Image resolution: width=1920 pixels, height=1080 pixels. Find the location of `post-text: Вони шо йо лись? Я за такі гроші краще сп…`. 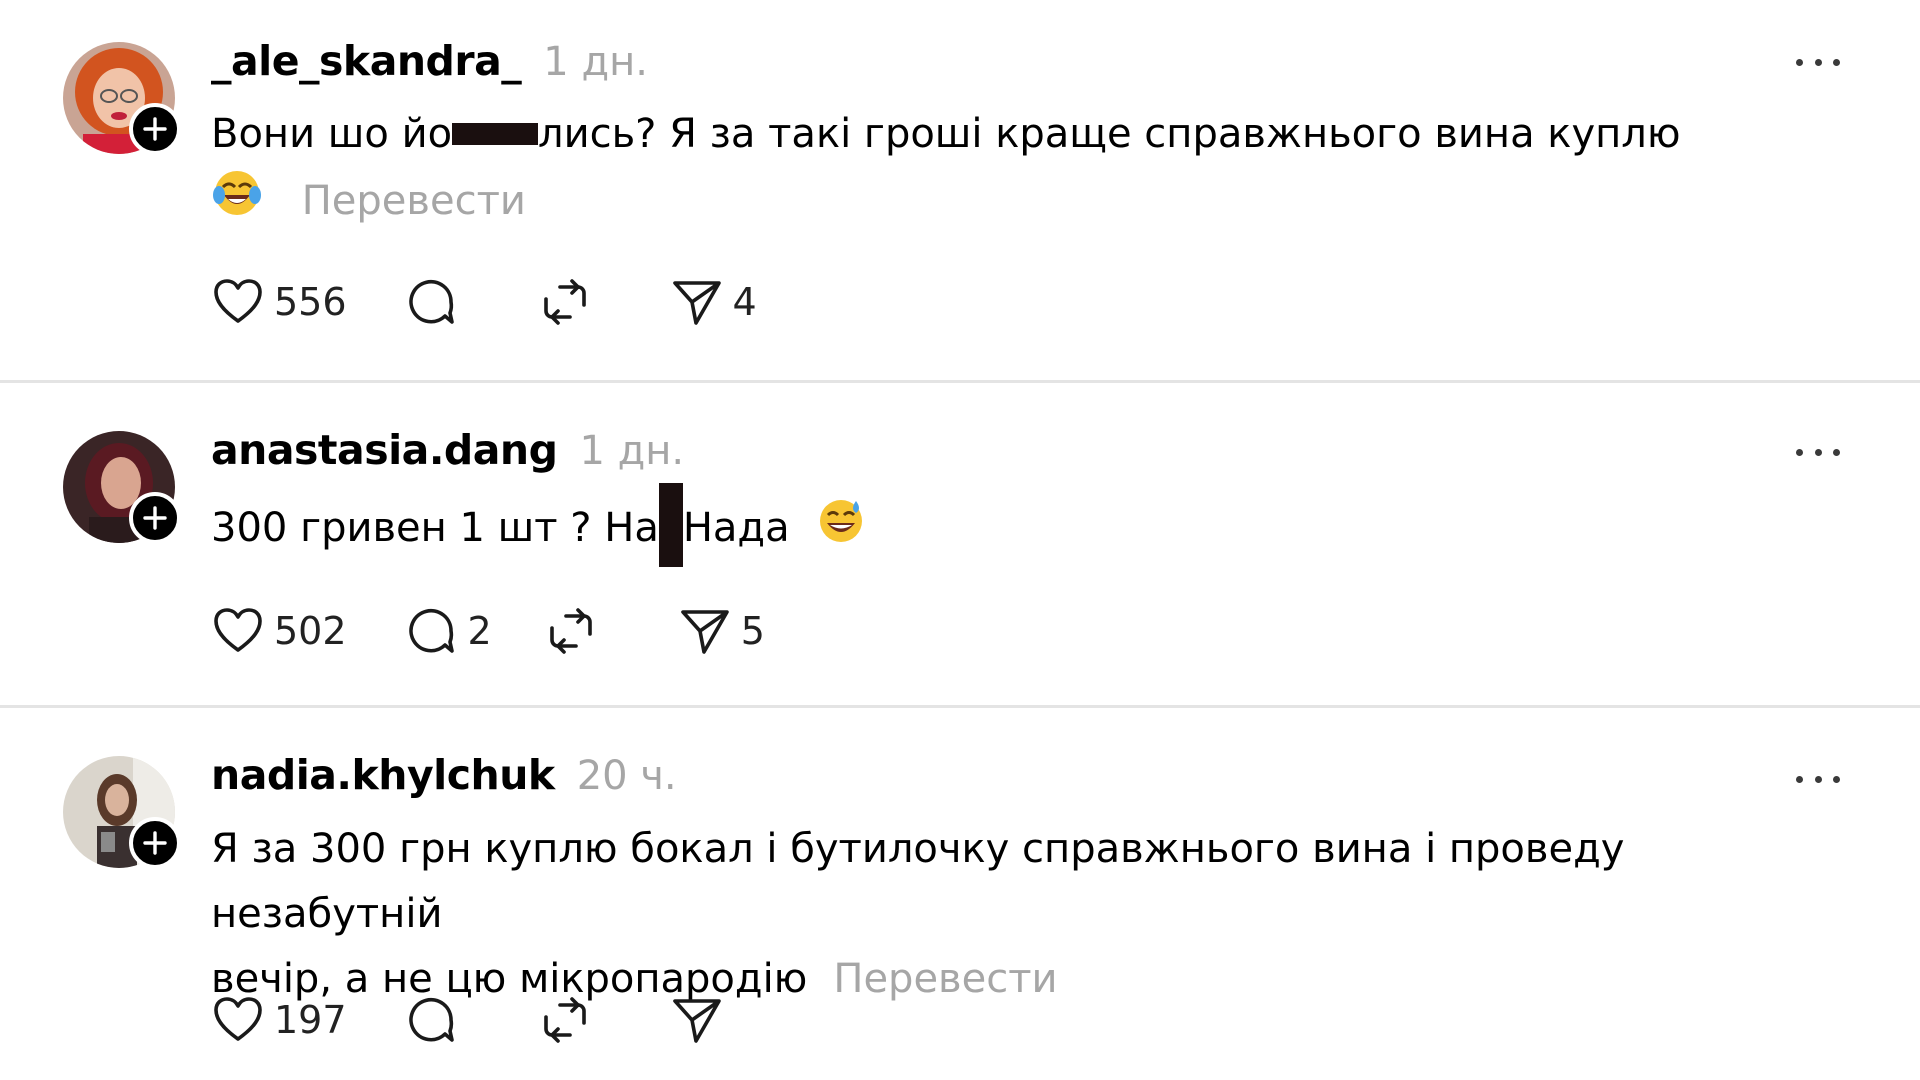

post-text: Вони шо йо лись? Я за такі гроші краще сп… is located at coordinates (1031, 170).